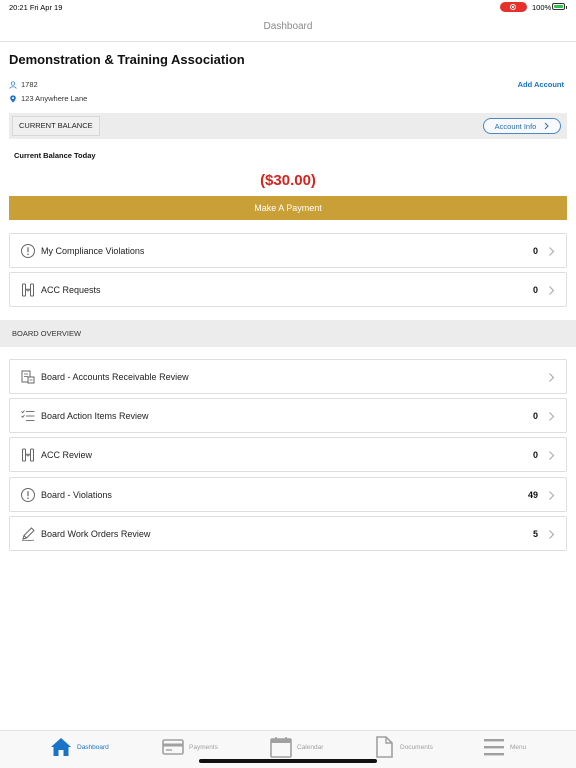 The width and height of the screenshot is (576, 768). Describe the element at coordinates (71, 290) in the screenshot. I see `row-label: ACC Requests` at that location.